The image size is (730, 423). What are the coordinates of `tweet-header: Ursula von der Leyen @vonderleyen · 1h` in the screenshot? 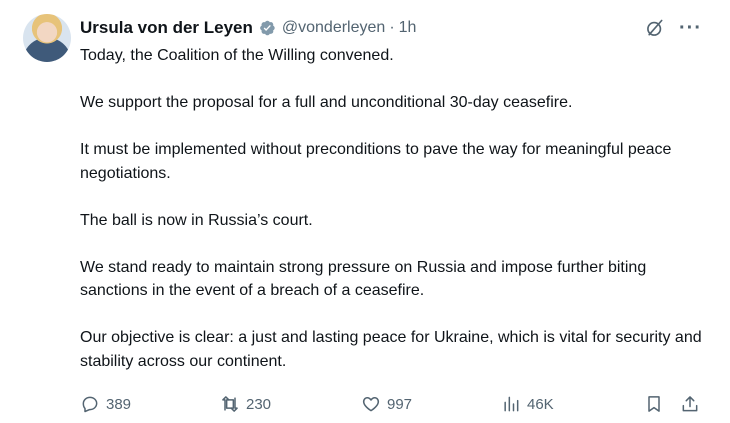 It's located at (385, 28).